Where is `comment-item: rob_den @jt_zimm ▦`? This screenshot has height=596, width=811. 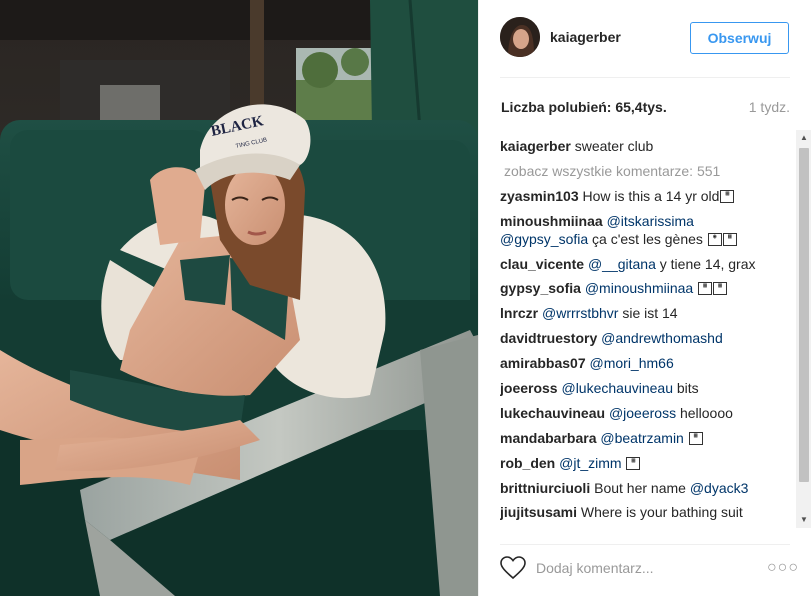
comment-item: rob_den @jt_zimm ▦ is located at coordinates (638, 463).